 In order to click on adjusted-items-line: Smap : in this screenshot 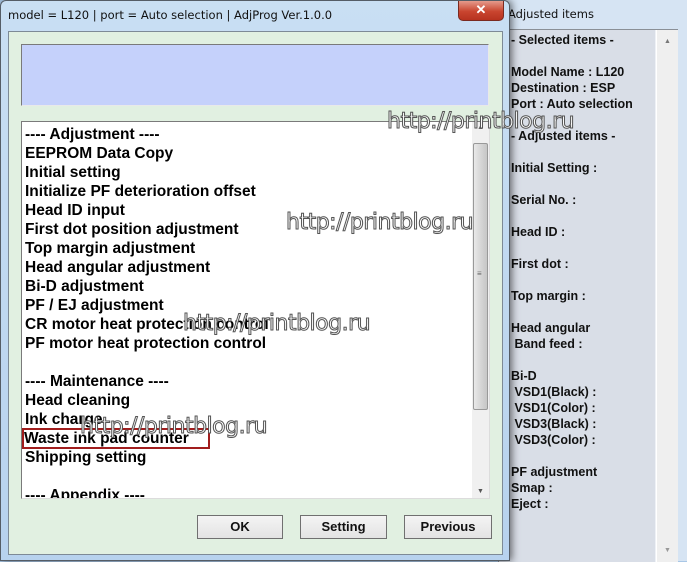, I will do `click(532, 488)`.